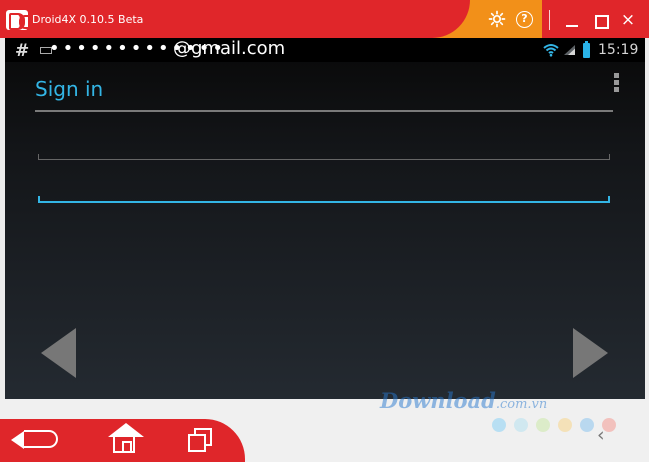 Image resolution: width=649 pixels, height=462 pixels. Describe the element at coordinates (497, 20) in the screenshot. I see `gear-icon` at that location.